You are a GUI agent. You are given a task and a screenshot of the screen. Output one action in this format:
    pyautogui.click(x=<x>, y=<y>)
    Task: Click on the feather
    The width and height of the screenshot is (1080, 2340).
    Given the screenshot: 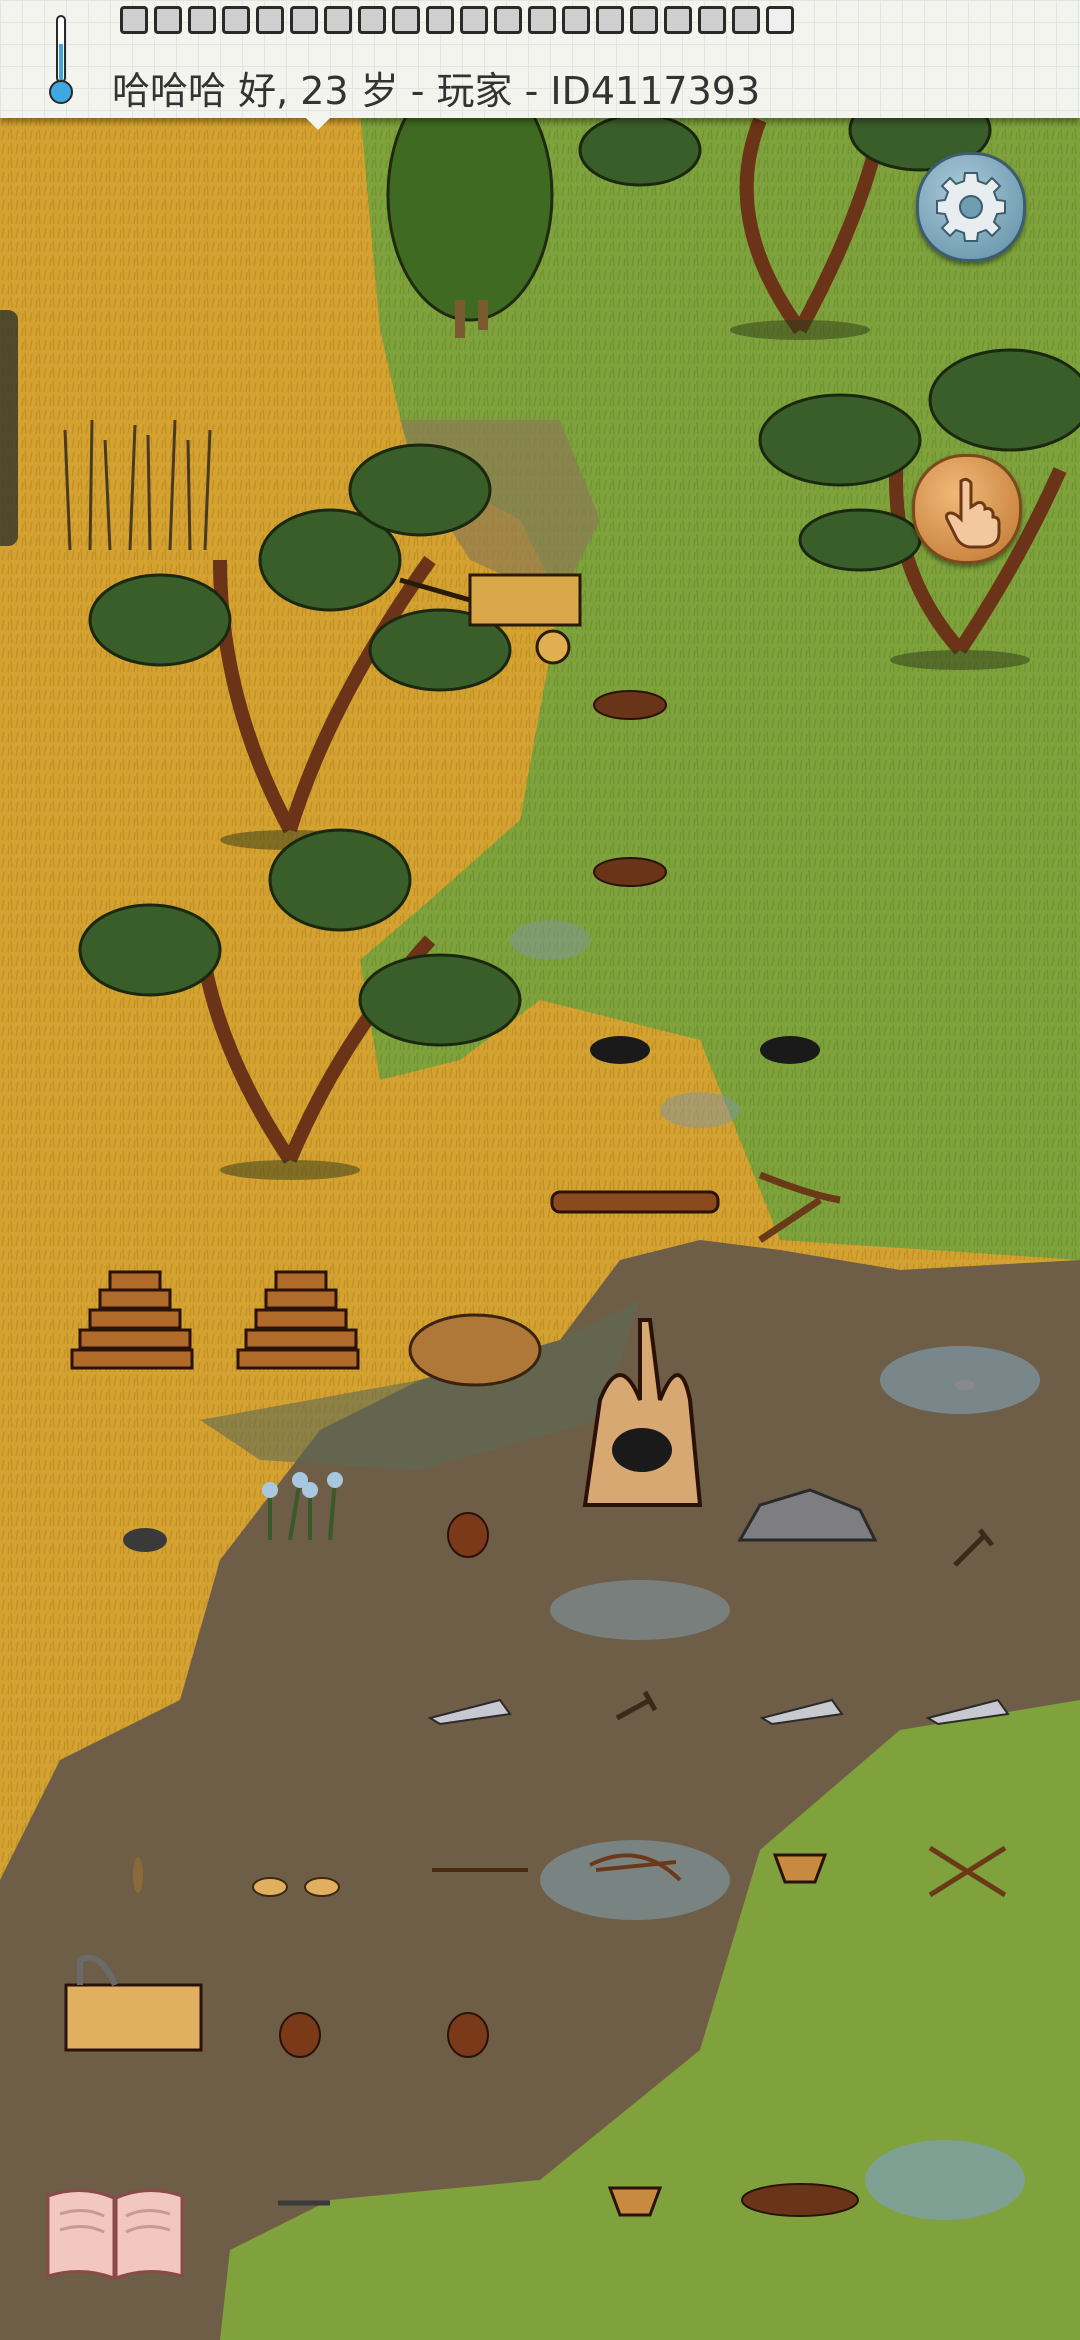 What is the action you would take?
    pyautogui.click(x=138, y=1875)
    